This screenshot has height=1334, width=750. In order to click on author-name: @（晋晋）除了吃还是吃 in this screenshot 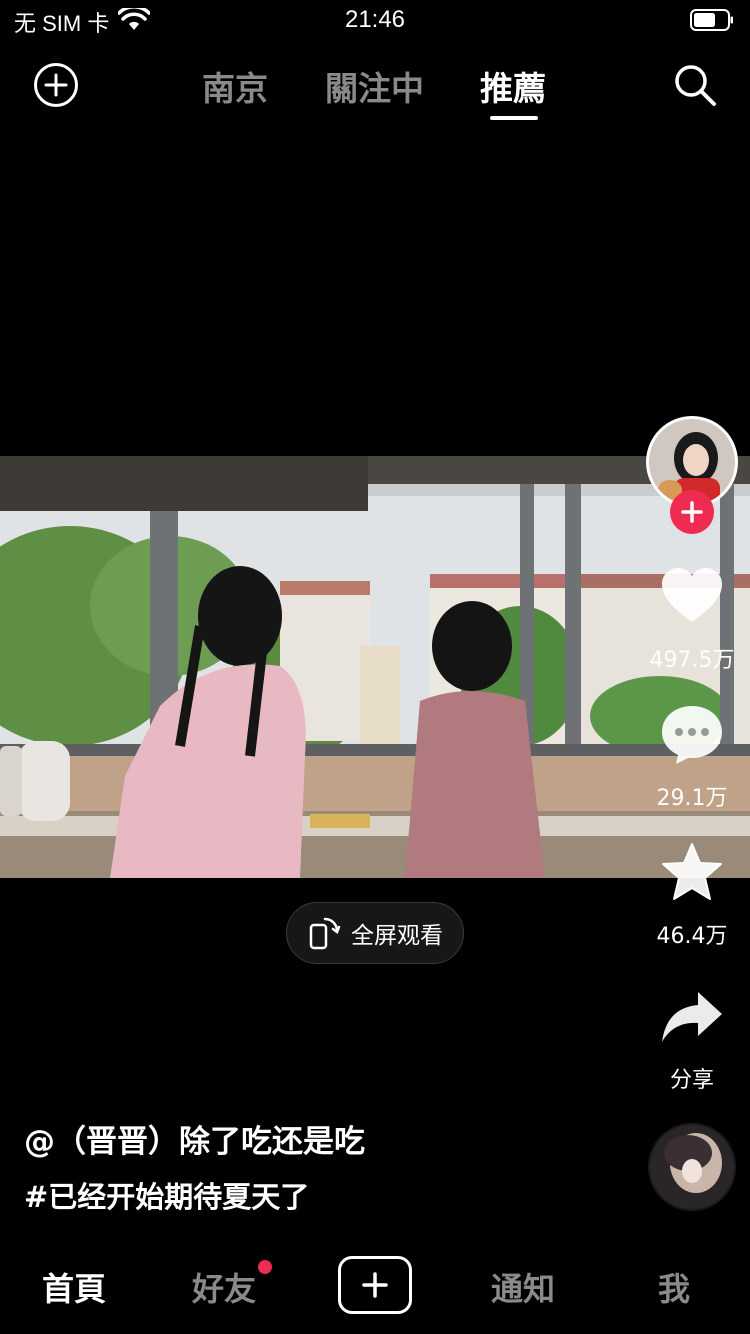, I will do `click(194, 1138)`.